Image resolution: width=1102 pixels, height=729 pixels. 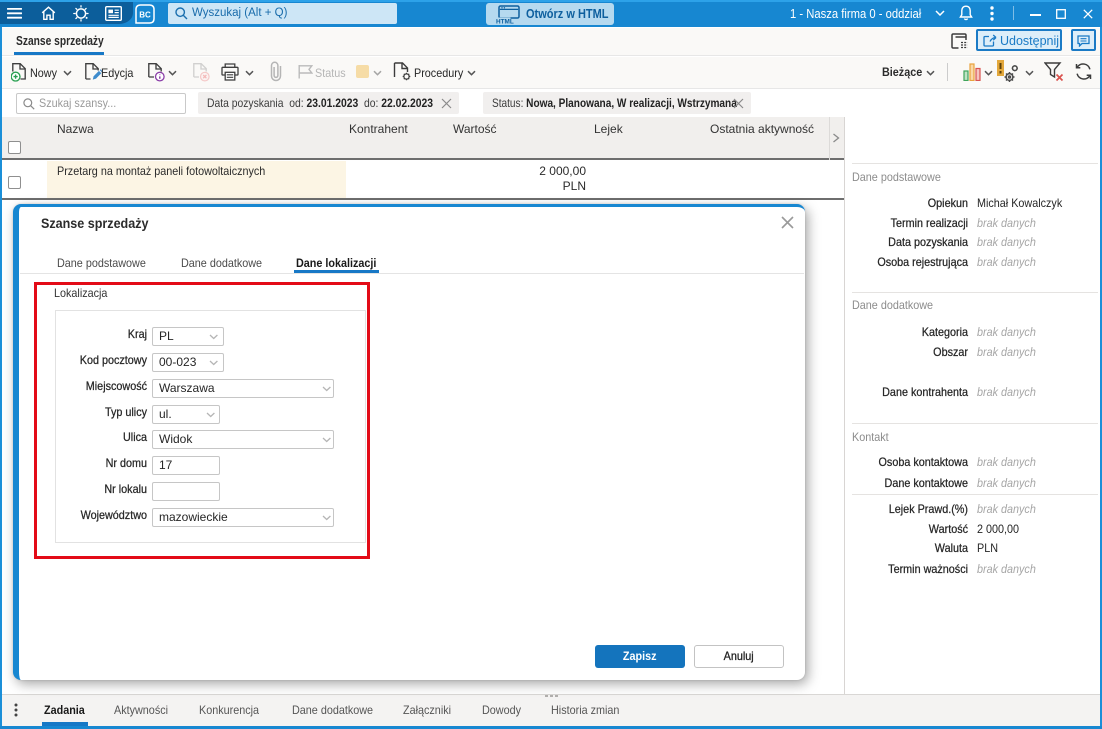 I want to click on svg-text: BC, so click(x=145, y=14).